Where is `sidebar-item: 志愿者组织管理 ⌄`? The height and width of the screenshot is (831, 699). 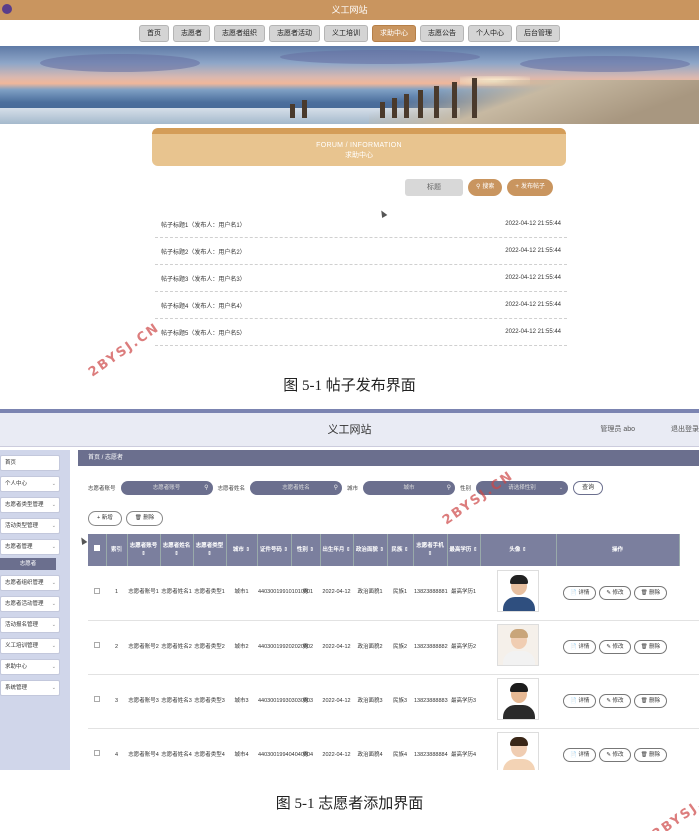 sidebar-item: 志愿者组织管理 ⌄ is located at coordinates (30, 583).